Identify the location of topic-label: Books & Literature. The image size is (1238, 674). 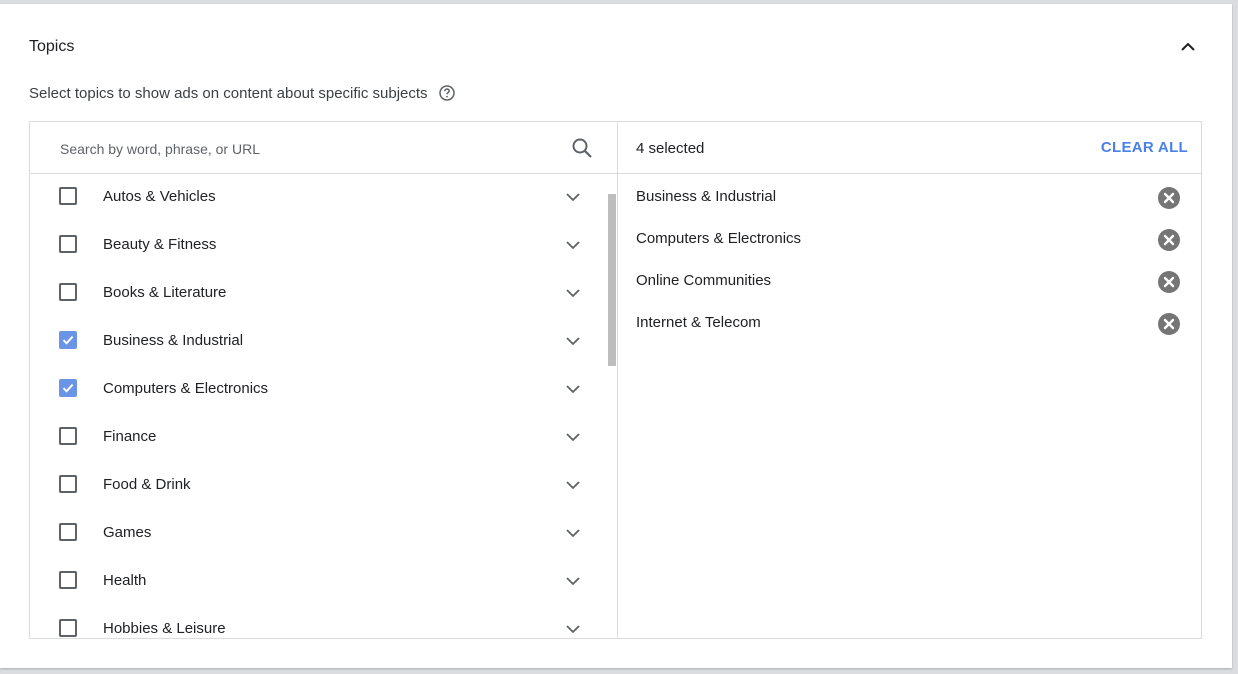
(165, 292).